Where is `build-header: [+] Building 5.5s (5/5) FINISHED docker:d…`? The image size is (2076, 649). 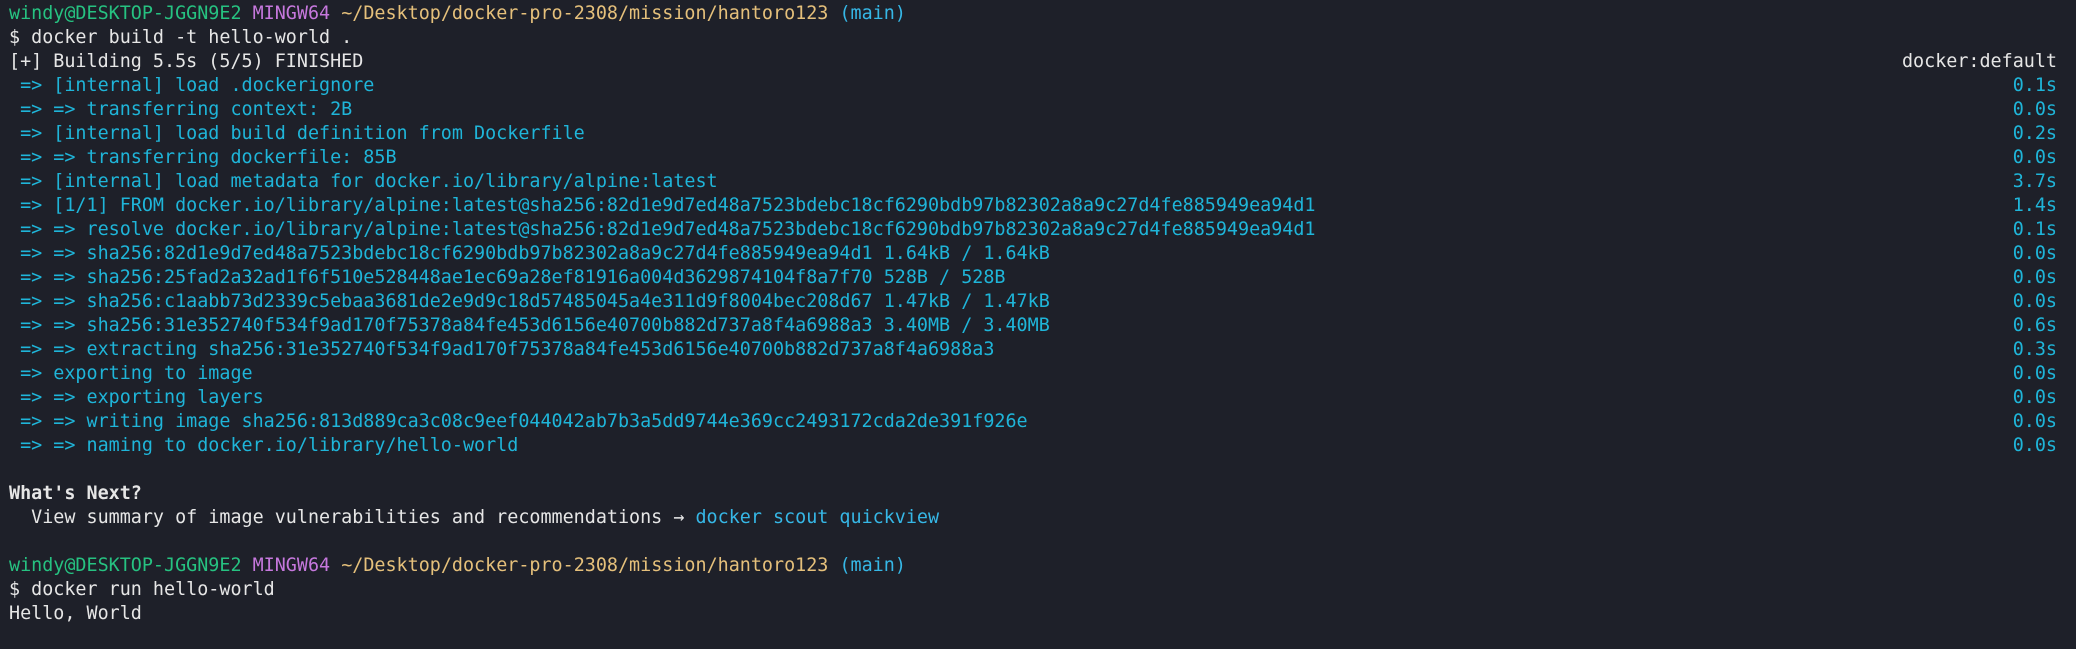 build-header: [+] Building 5.5s (5/5) FINISHED docker:d… is located at coordinates (1038, 62).